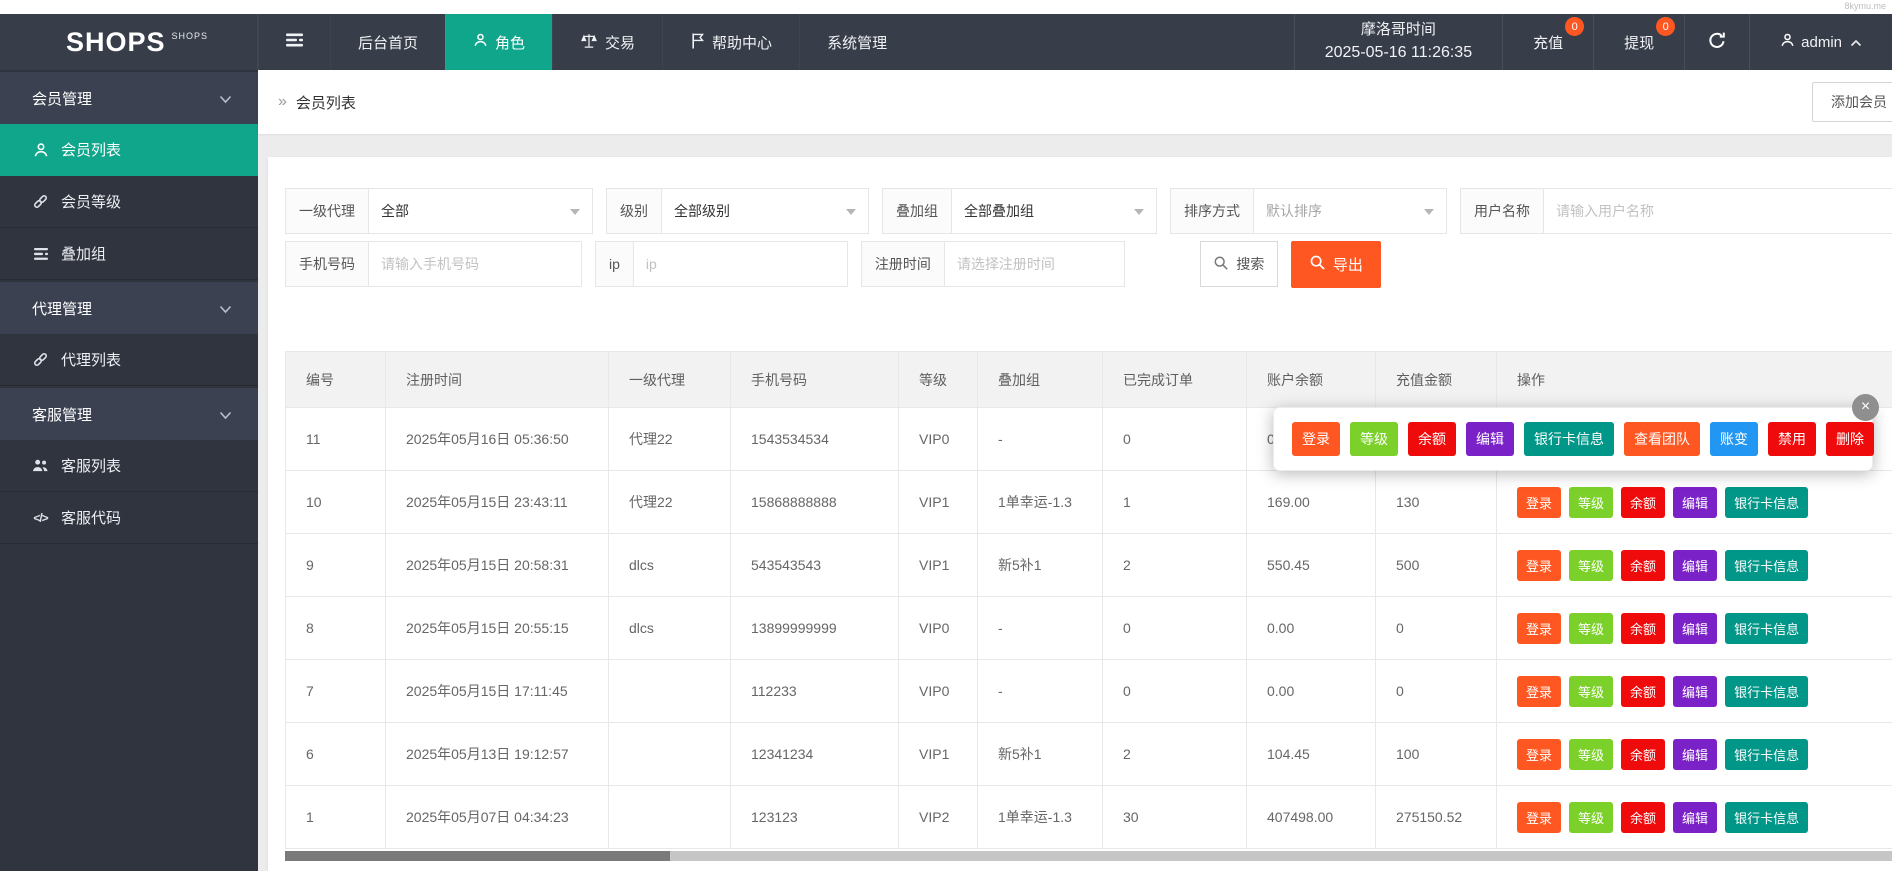 The height and width of the screenshot is (871, 1892). What do you see at coordinates (40, 517) in the screenshot?
I see `code-icon: </>` at bounding box center [40, 517].